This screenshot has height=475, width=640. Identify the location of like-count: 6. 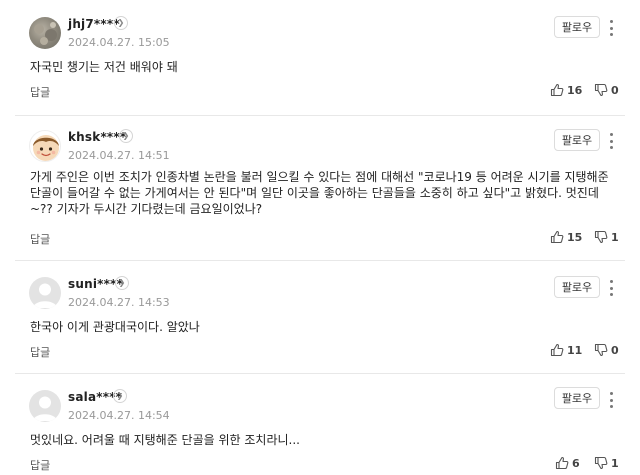
(576, 463).